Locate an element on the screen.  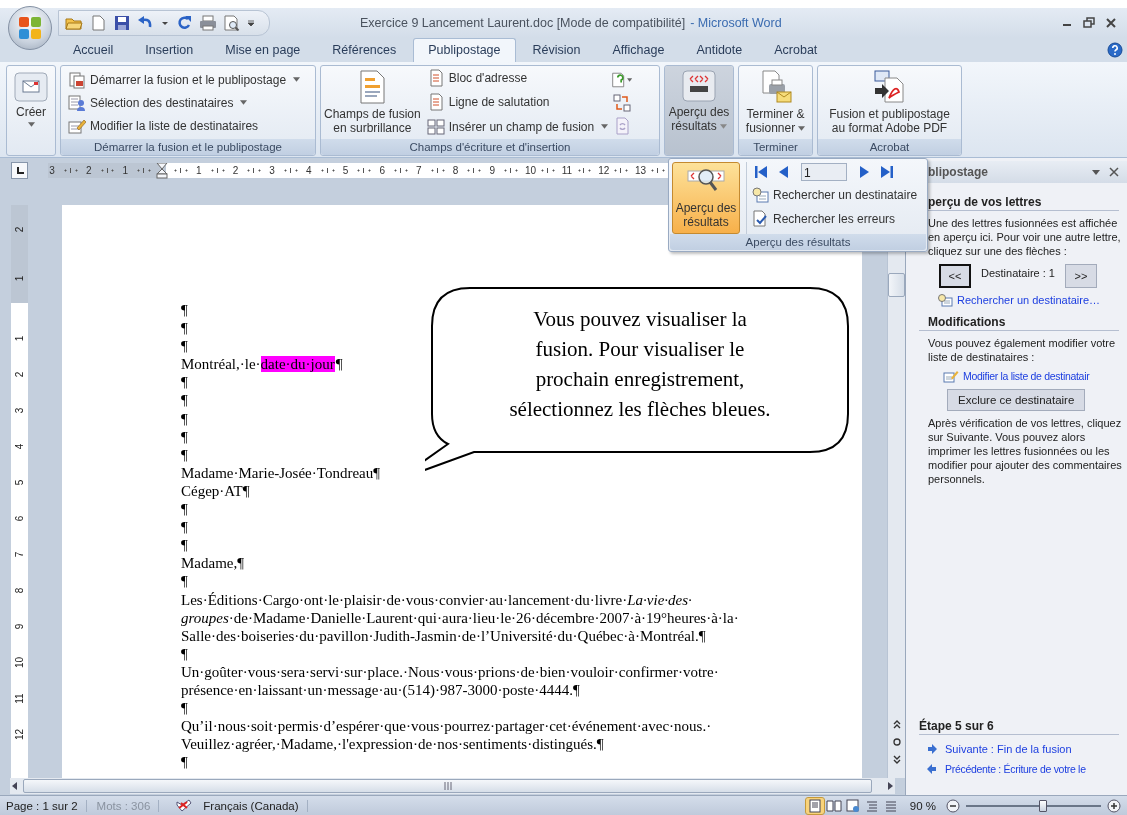
document-line: Cégep·AT¶ is located at coordinates (215, 490).